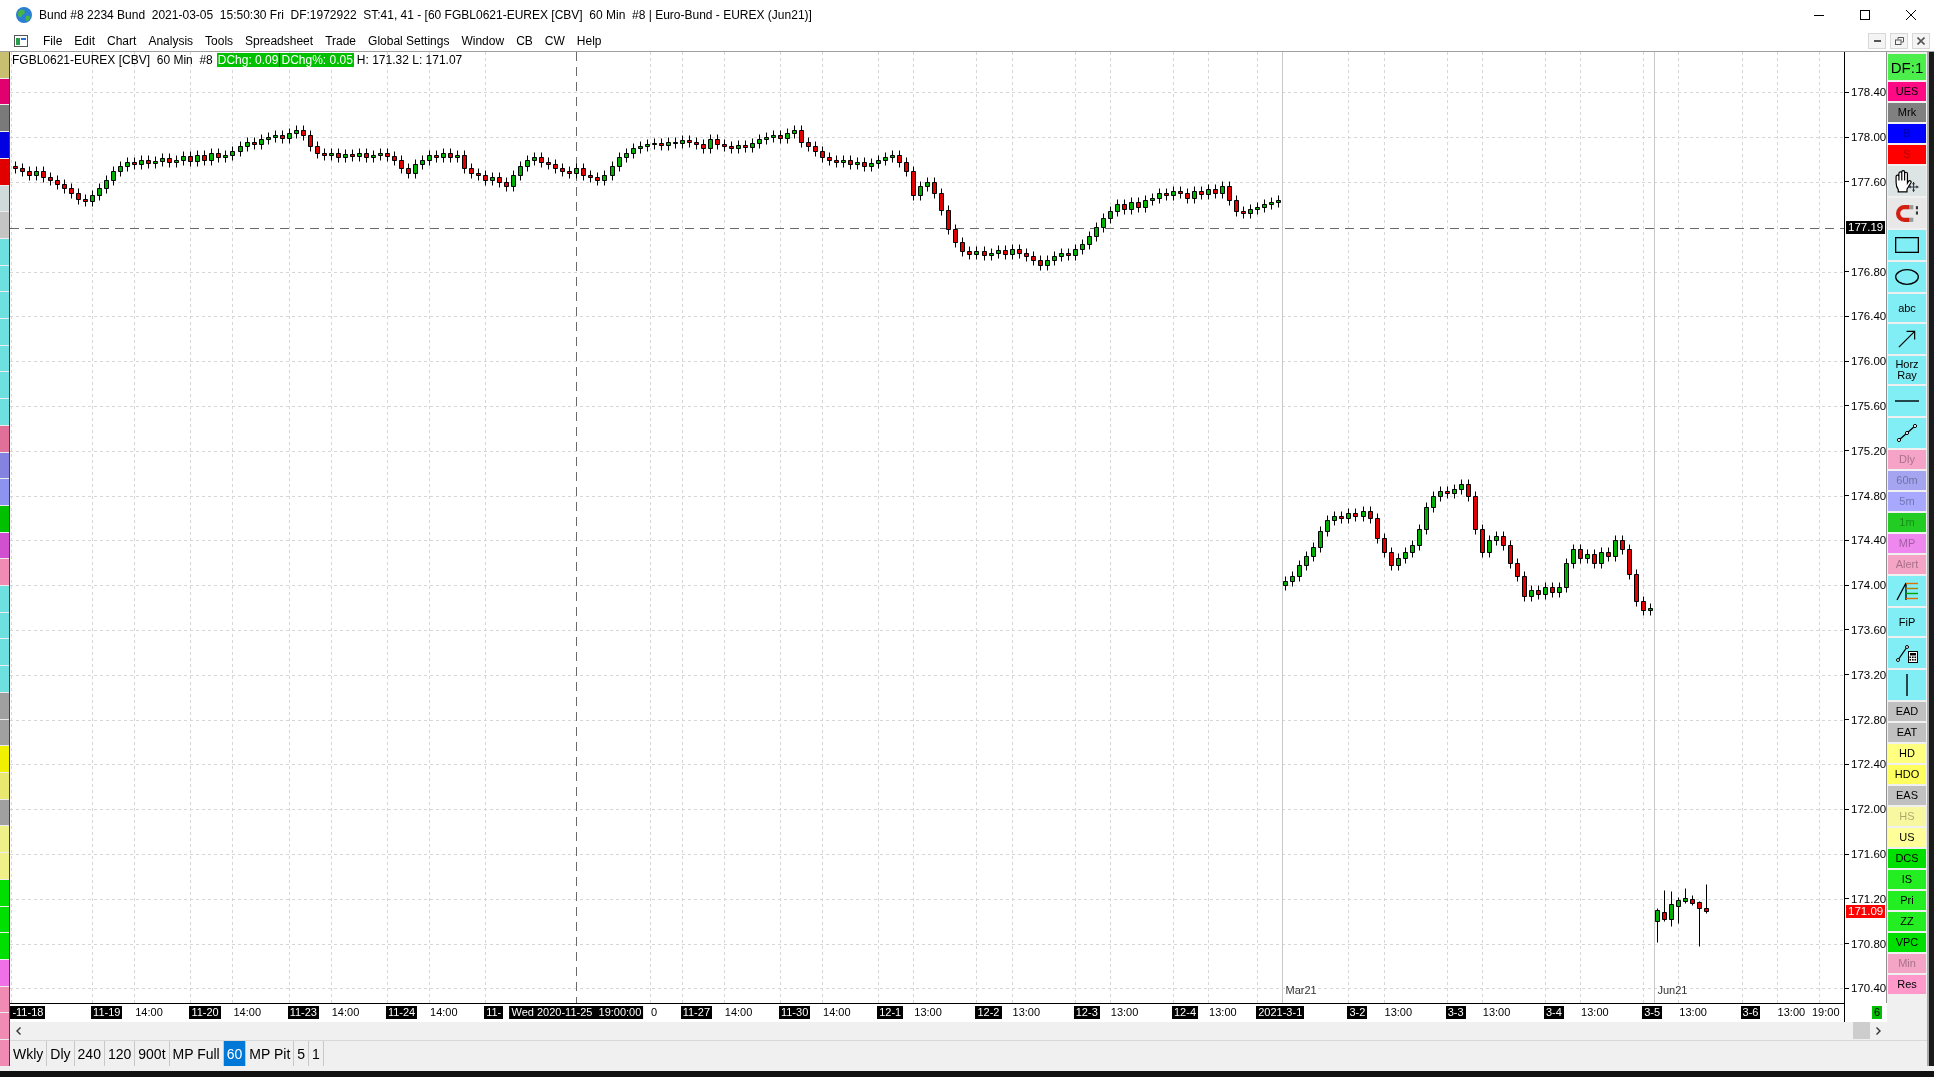 This screenshot has width=1934, height=1077. I want to click on price-label: 178.00, so click(1866, 137).